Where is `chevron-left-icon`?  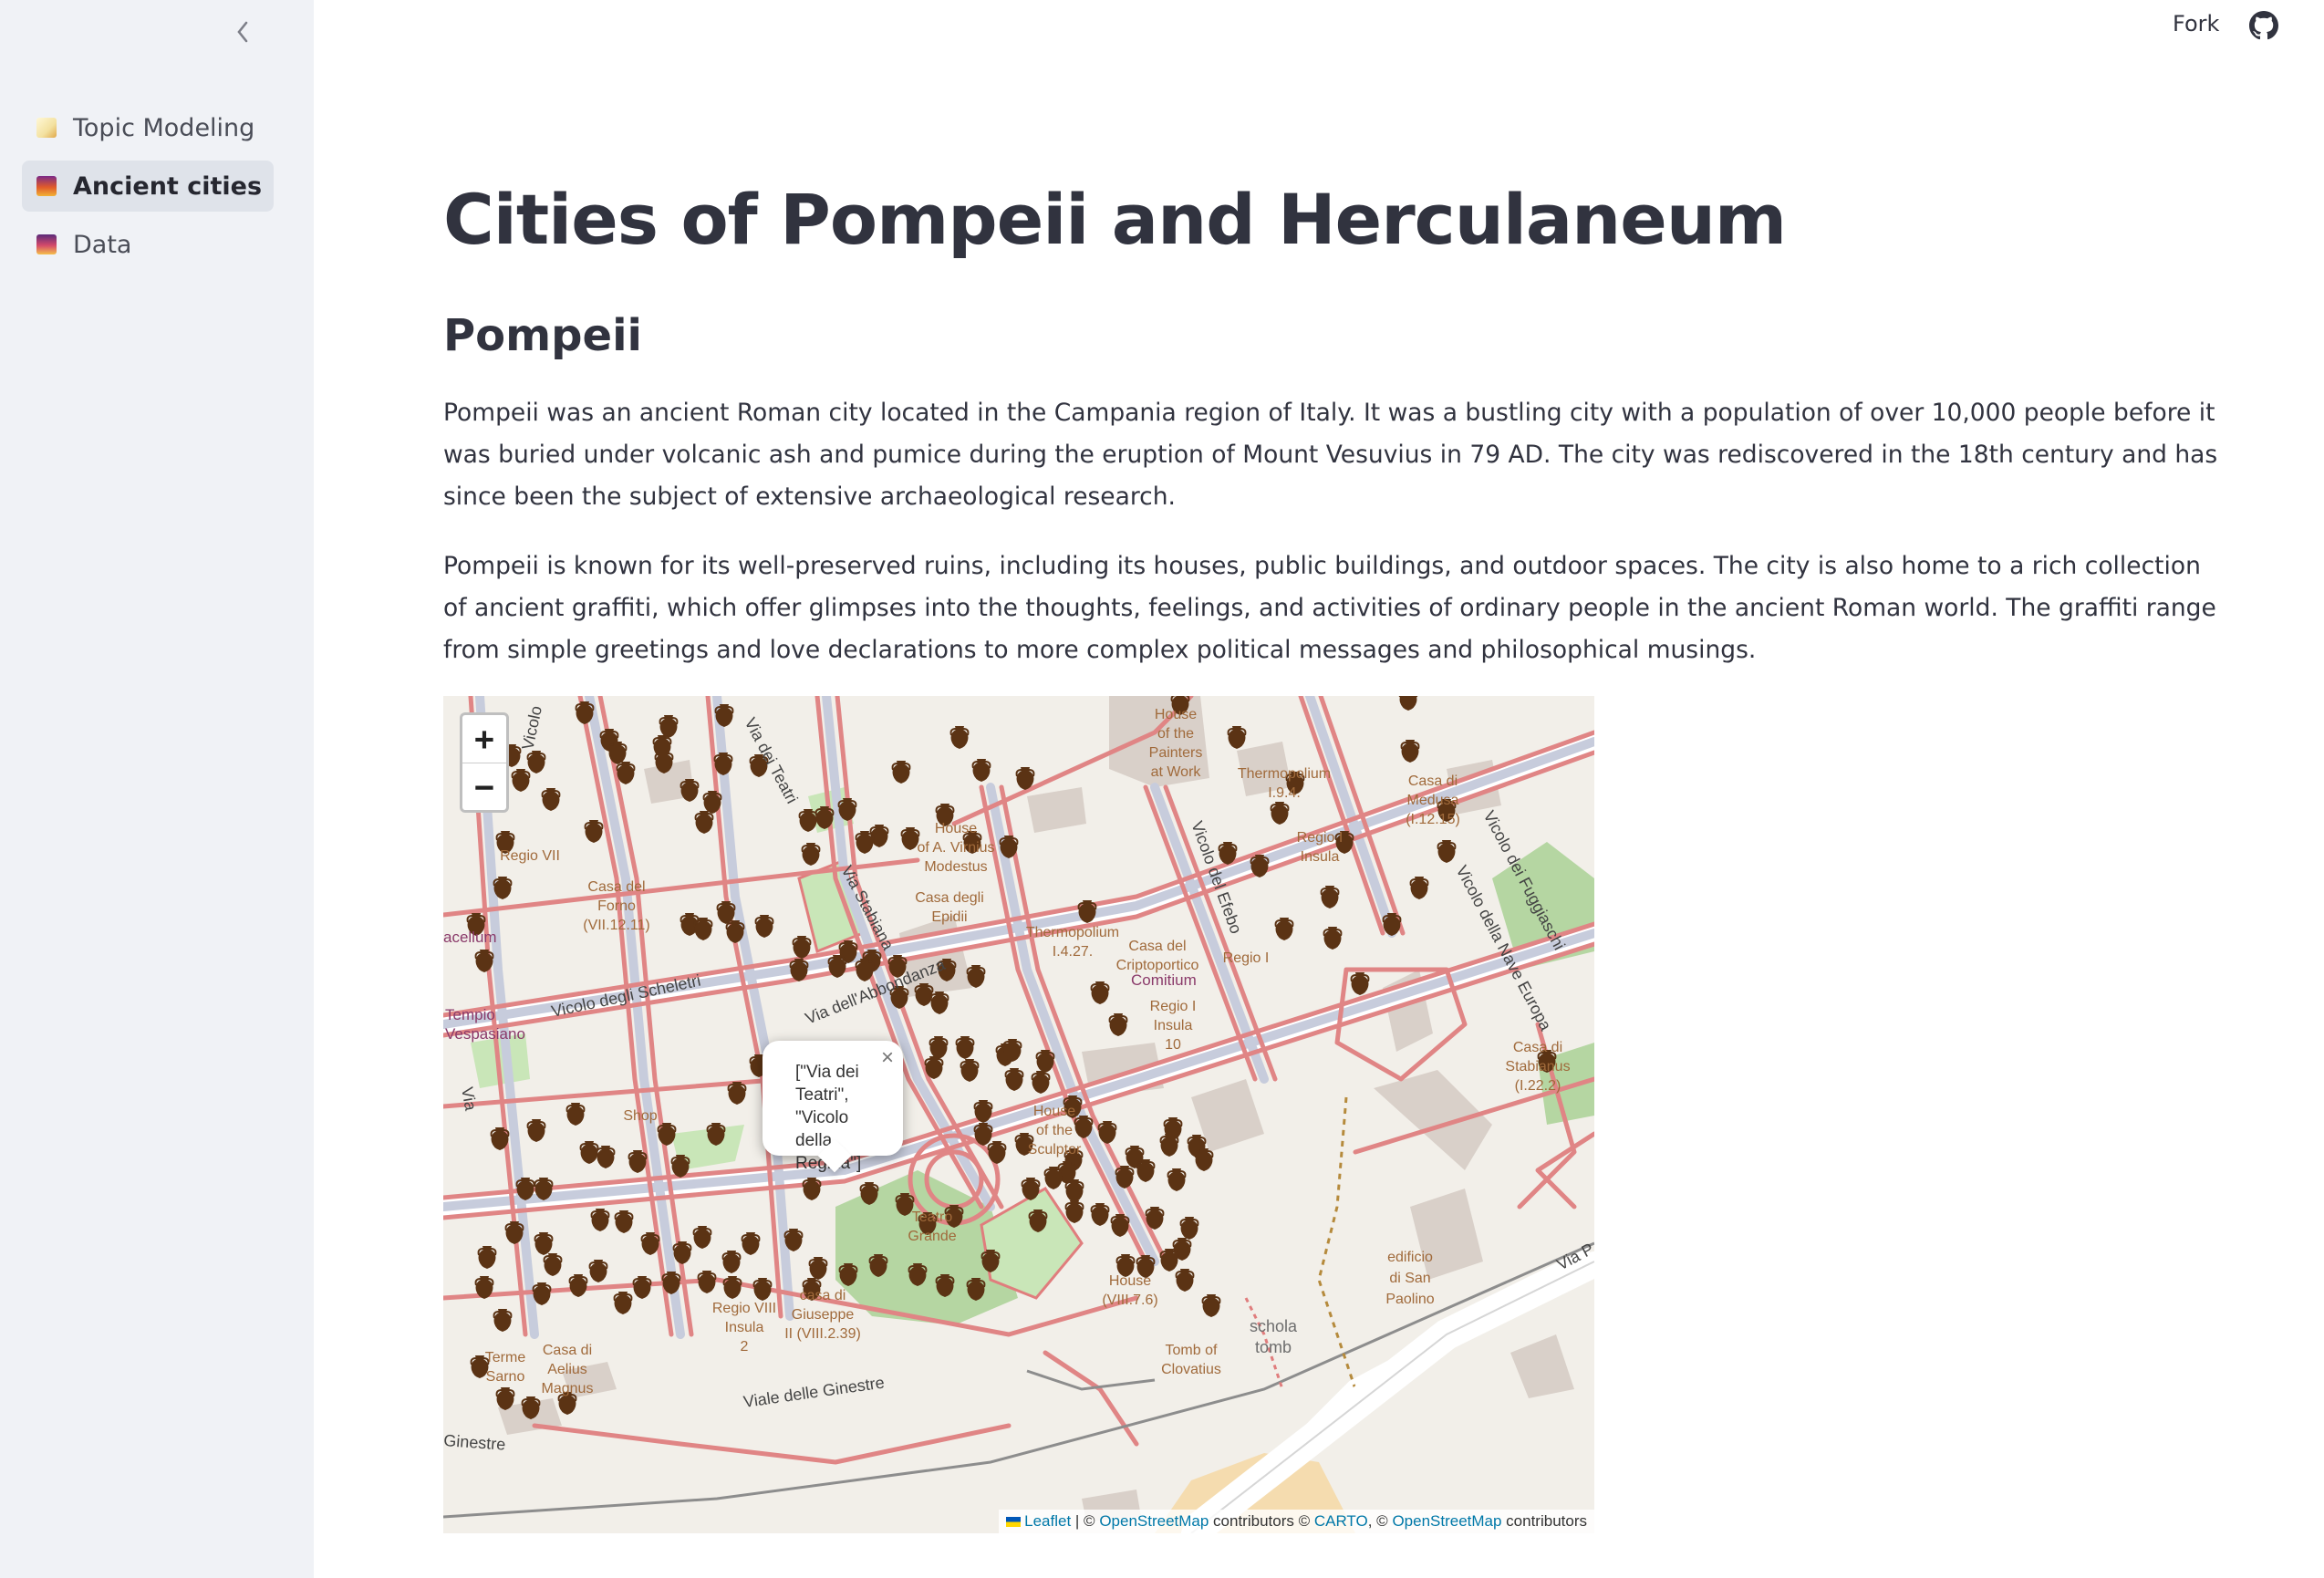 chevron-left-icon is located at coordinates (242, 32).